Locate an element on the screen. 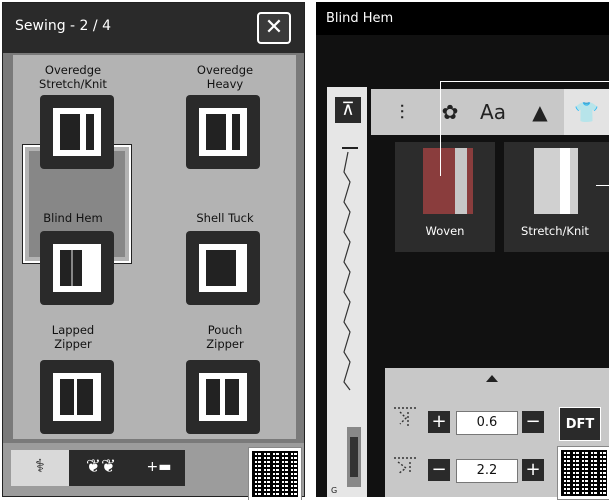 The width and height of the screenshot is (609, 500). page-title: Sewing - 2 / 4 is located at coordinates (63, 26).